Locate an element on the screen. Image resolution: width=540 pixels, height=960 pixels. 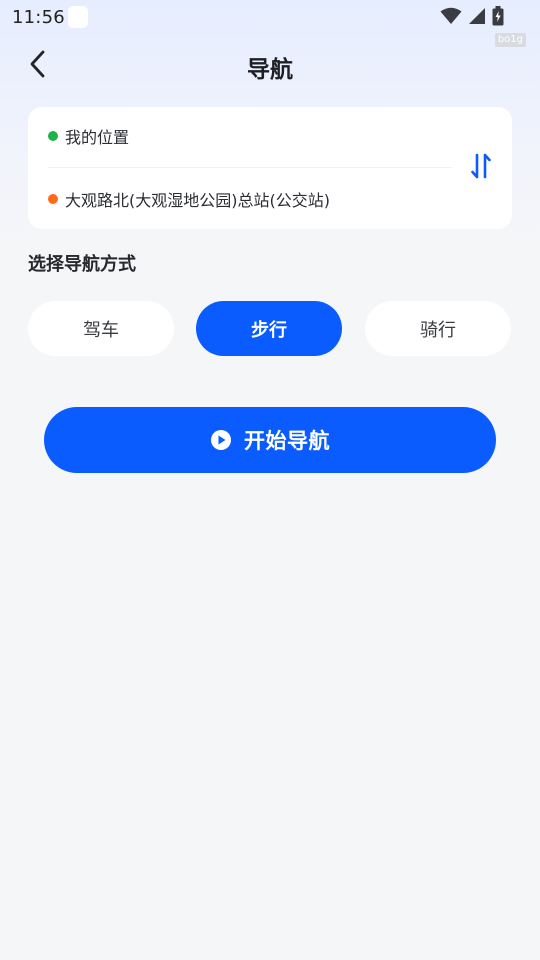
header: 导航 is located at coordinates (270, 66).